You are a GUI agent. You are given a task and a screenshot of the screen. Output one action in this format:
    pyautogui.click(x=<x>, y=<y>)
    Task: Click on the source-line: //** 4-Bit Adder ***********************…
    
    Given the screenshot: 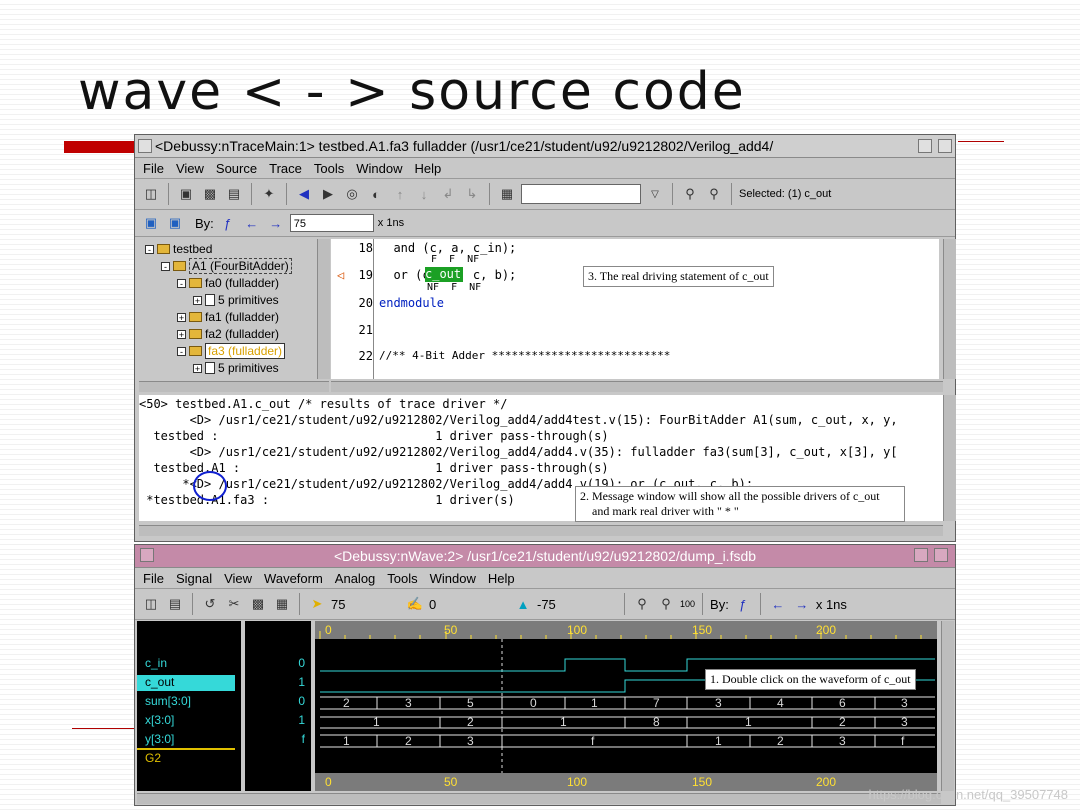 What is the action you would take?
    pyautogui.click(x=524, y=355)
    